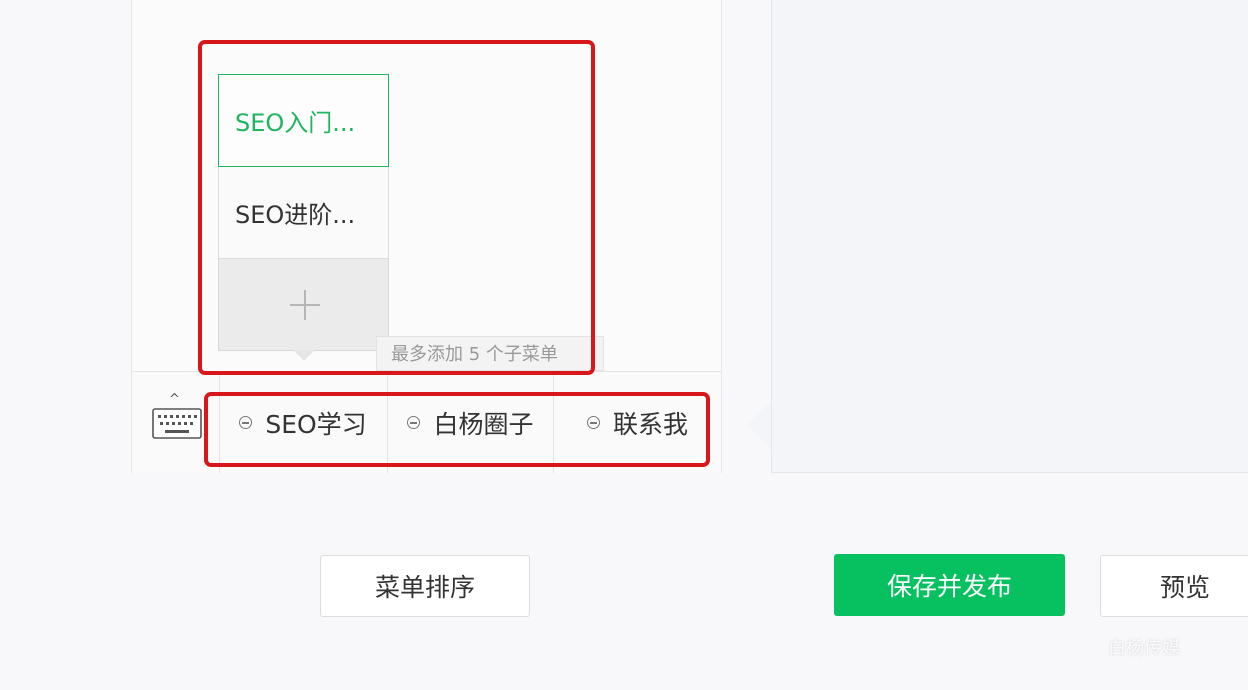  Describe the element at coordinates (425, 586) in the screenshot. I see `sort-menu-button: 菜单排序` at that location.